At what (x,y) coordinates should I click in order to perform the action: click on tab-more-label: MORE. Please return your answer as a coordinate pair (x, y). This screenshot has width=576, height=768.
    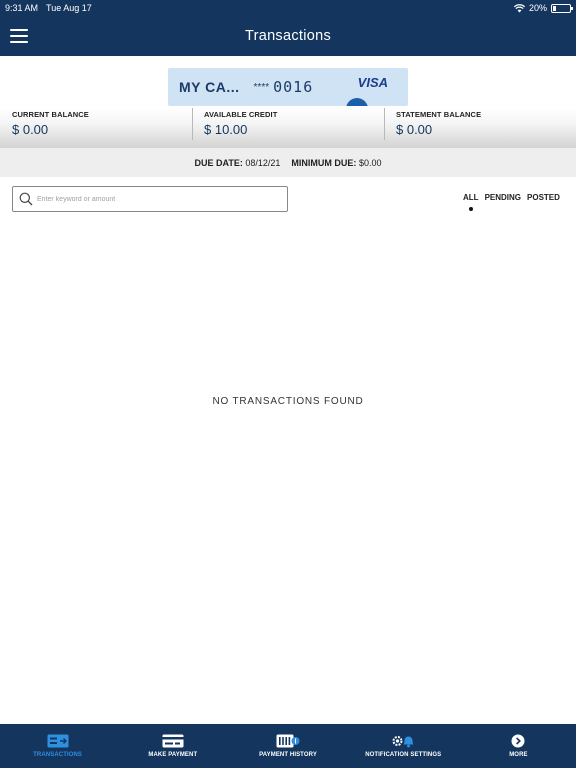
    Looking at the image, I should click on (518, 755).